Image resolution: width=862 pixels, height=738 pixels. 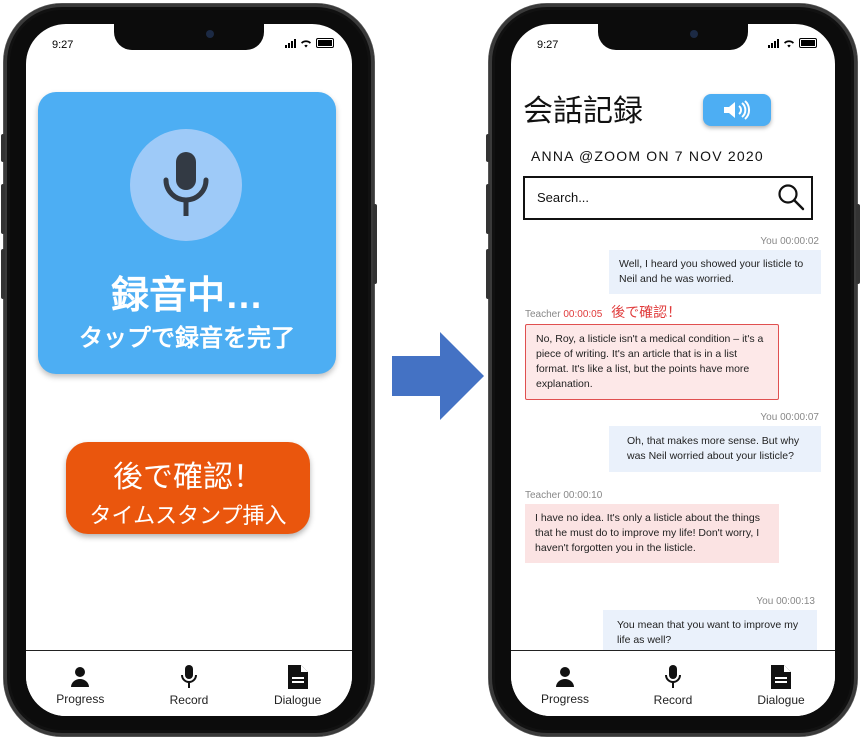 What do you see at coordinates (188, 515) in the screenshot?
I see `check-later-subtitle: タイムスタンプ挿入` at bounding box center [188, 515].